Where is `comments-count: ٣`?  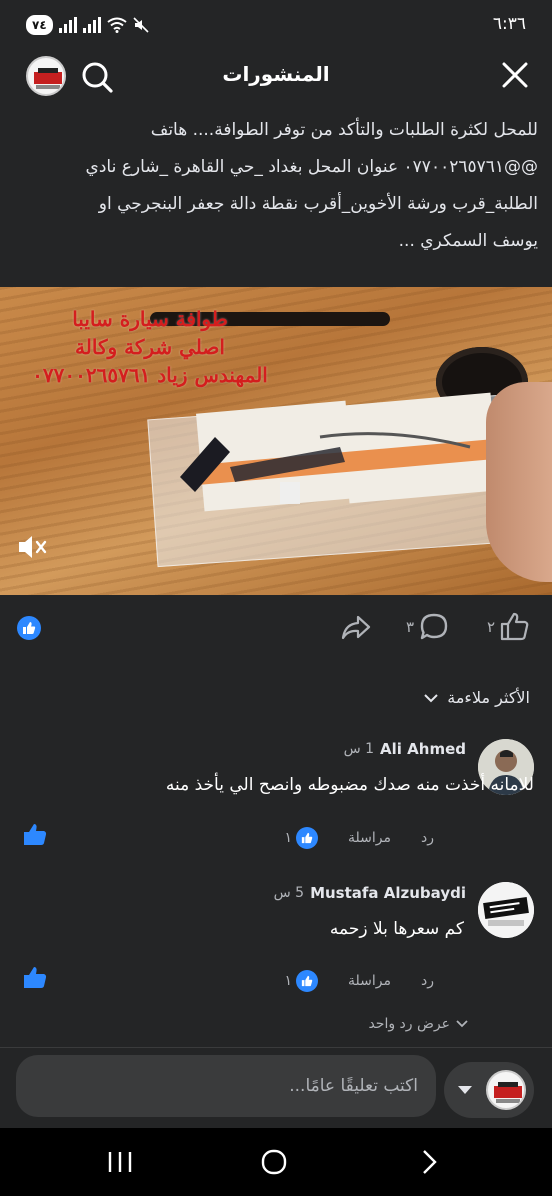
comments-count: ٣ is located at coordinates (410, 627).